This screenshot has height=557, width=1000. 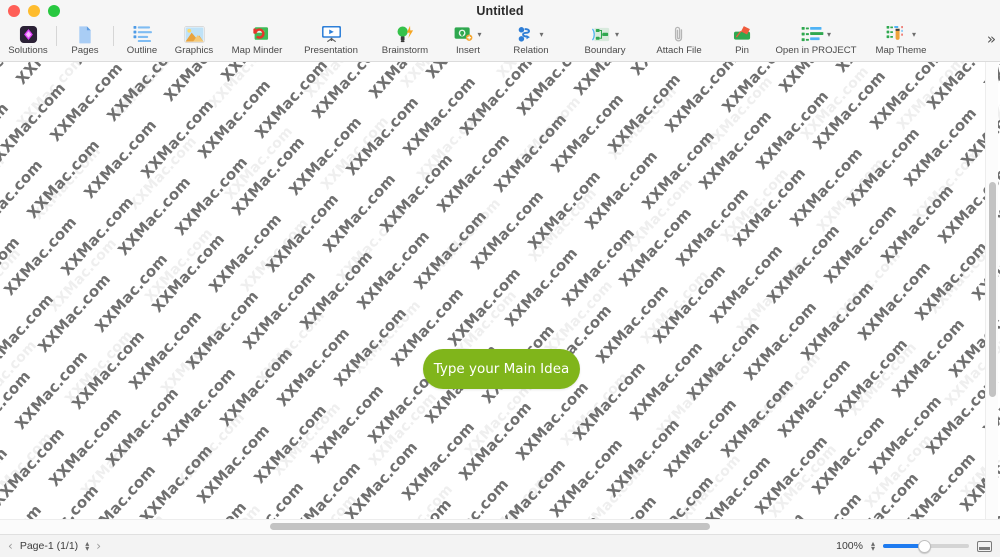 I want to click on toolbar-item-brainstorm: Brainstorm, so click(x=405, y=42).